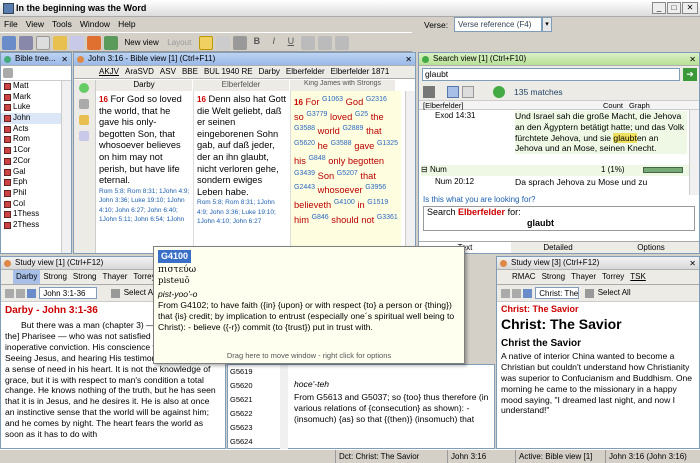 The height and width of the screenshot is (463, 700). I want to click on list-item: G5621, so click(258, 400).